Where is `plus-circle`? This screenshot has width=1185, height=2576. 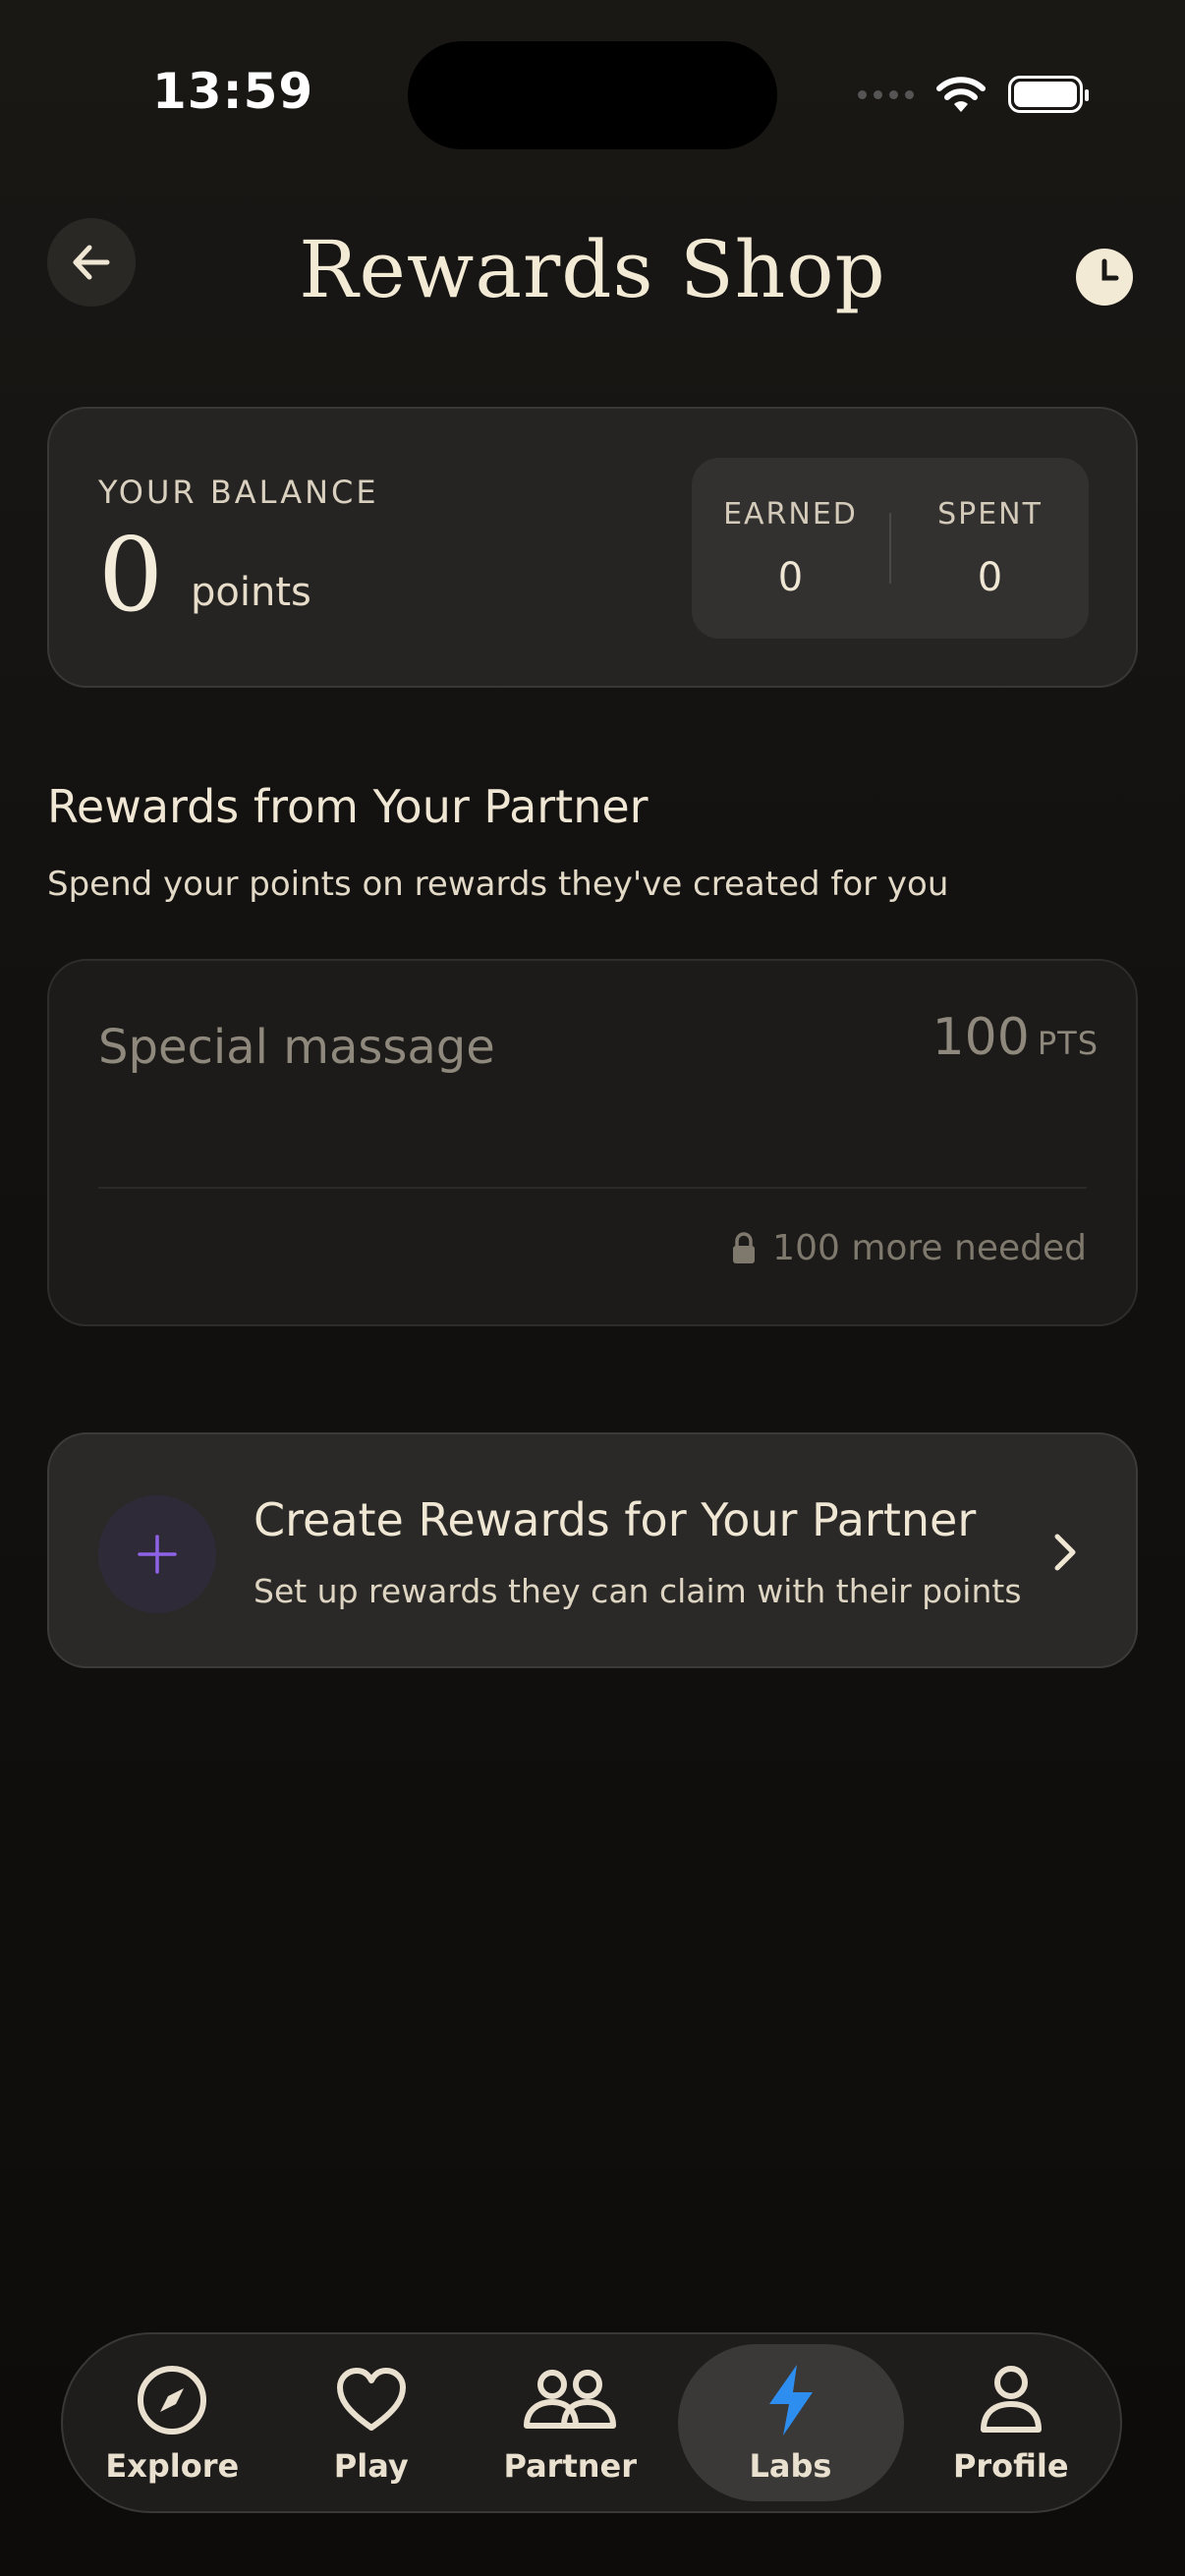 plus-circle is located at coordinates (157, 1554).